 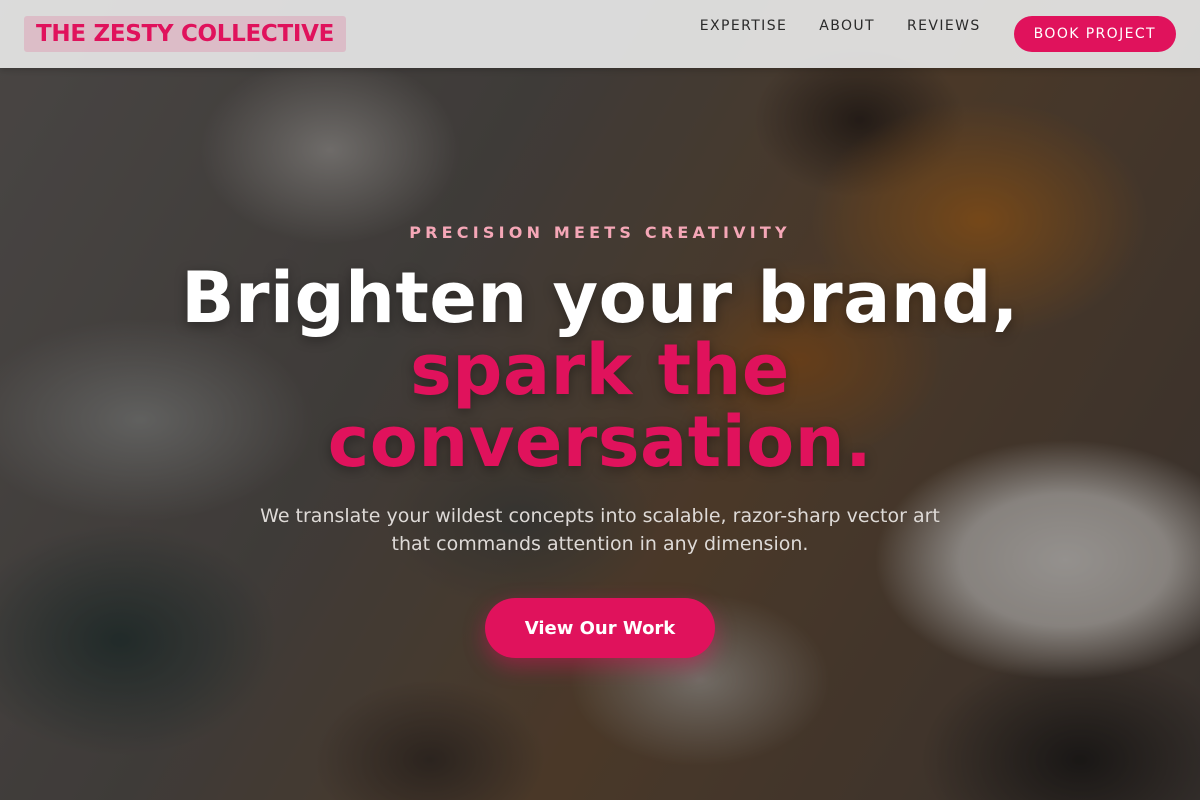 I want to click on nav-link-about: ABOUT, so click(x=847, y=26).